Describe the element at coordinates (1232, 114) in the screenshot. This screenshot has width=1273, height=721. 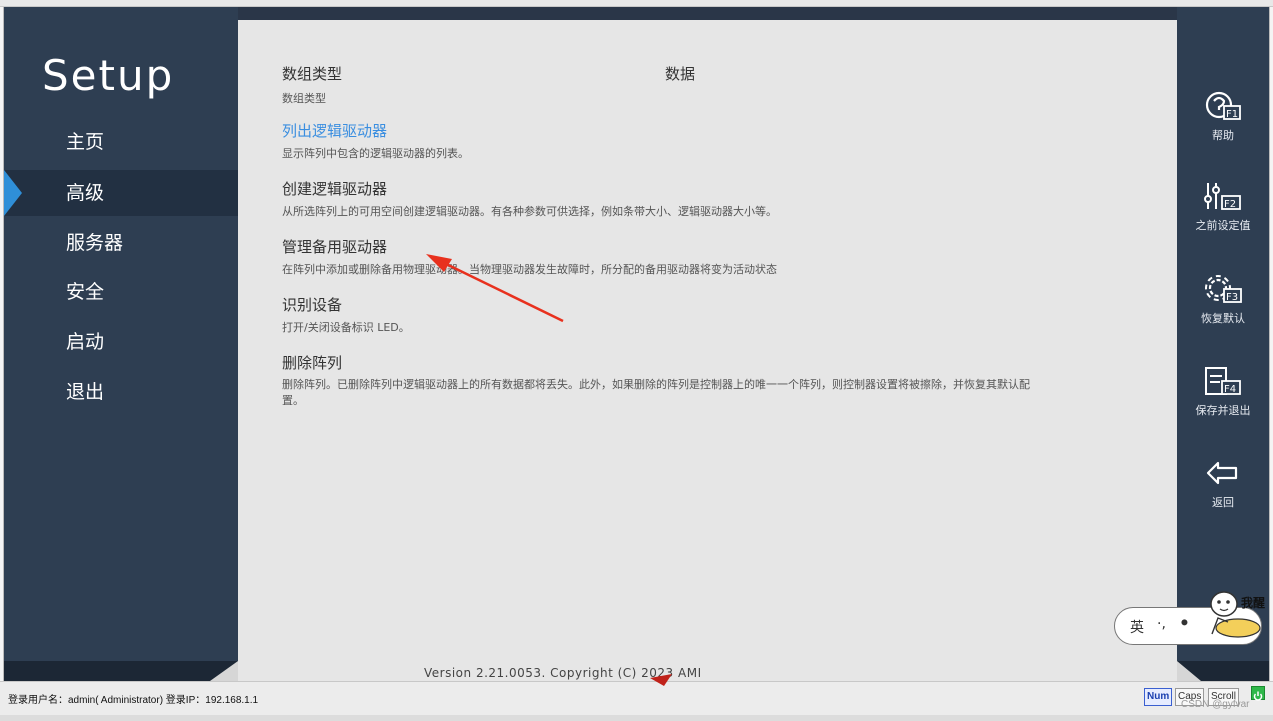
I see `svg-text: F1` at that location.